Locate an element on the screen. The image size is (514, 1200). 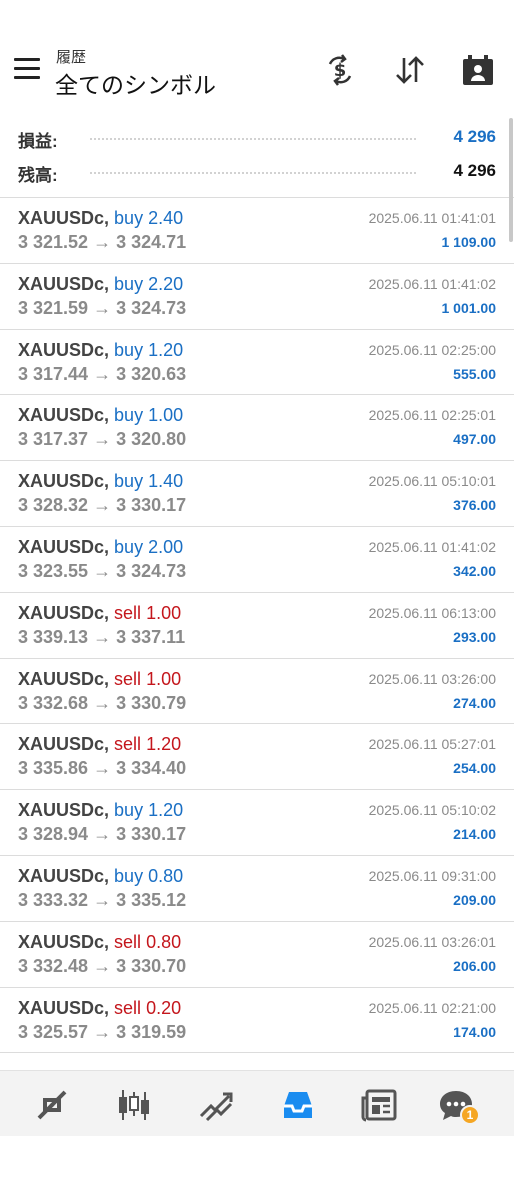
trade-prices: 3 323.55 → 3 324.73 is located at coordinates (102, 571).